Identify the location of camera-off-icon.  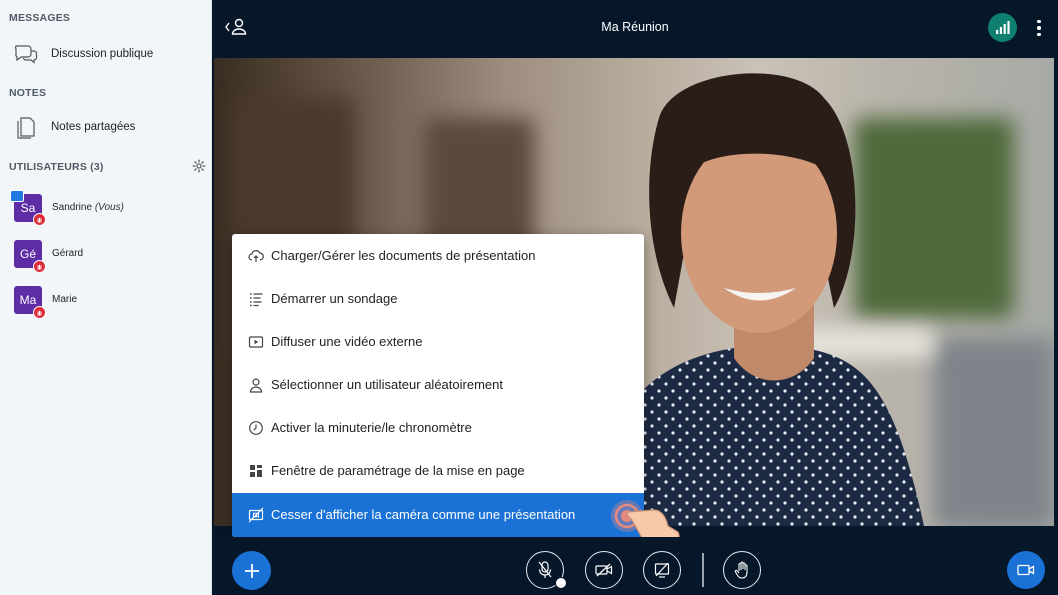
(604, 570).